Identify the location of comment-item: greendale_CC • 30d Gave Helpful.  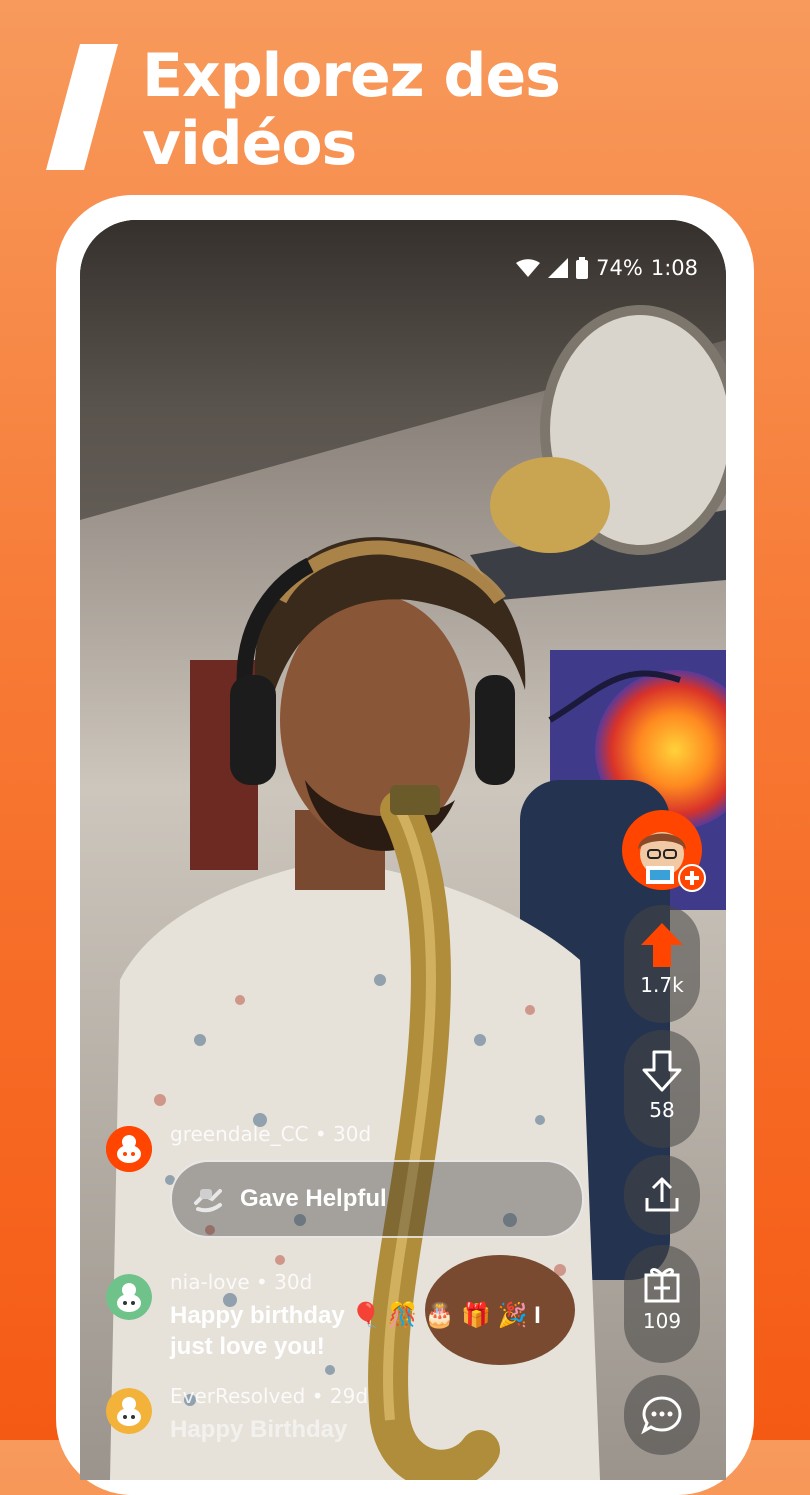
(366, 1185).